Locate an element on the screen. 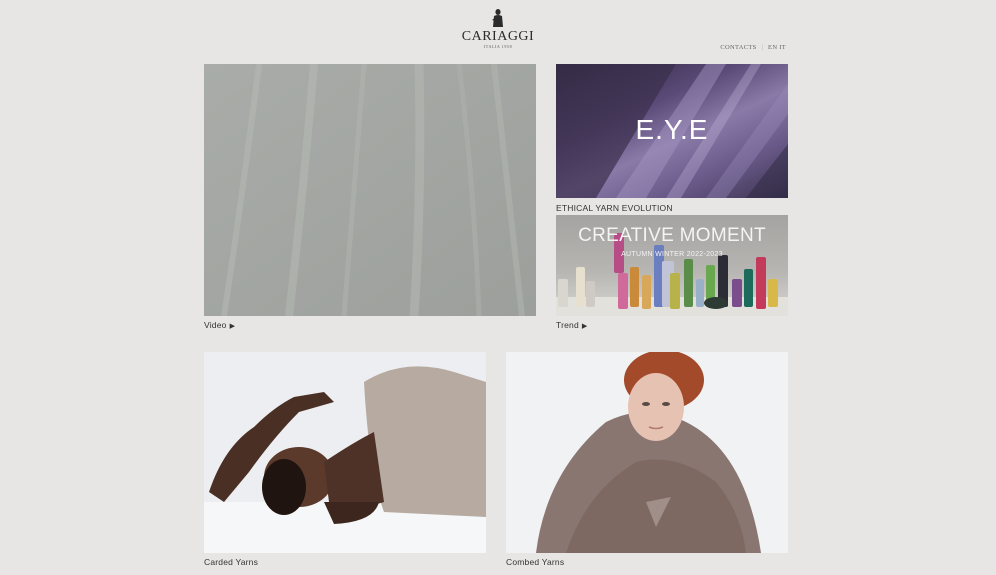 The width and height of the screenshot is (996, 575). video-caption: Video ▶ is located at coordinates (219, 325).